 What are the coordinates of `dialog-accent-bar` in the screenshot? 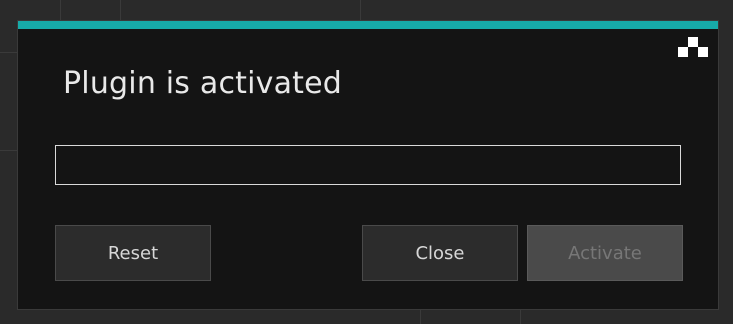 It's located at (368, 25).